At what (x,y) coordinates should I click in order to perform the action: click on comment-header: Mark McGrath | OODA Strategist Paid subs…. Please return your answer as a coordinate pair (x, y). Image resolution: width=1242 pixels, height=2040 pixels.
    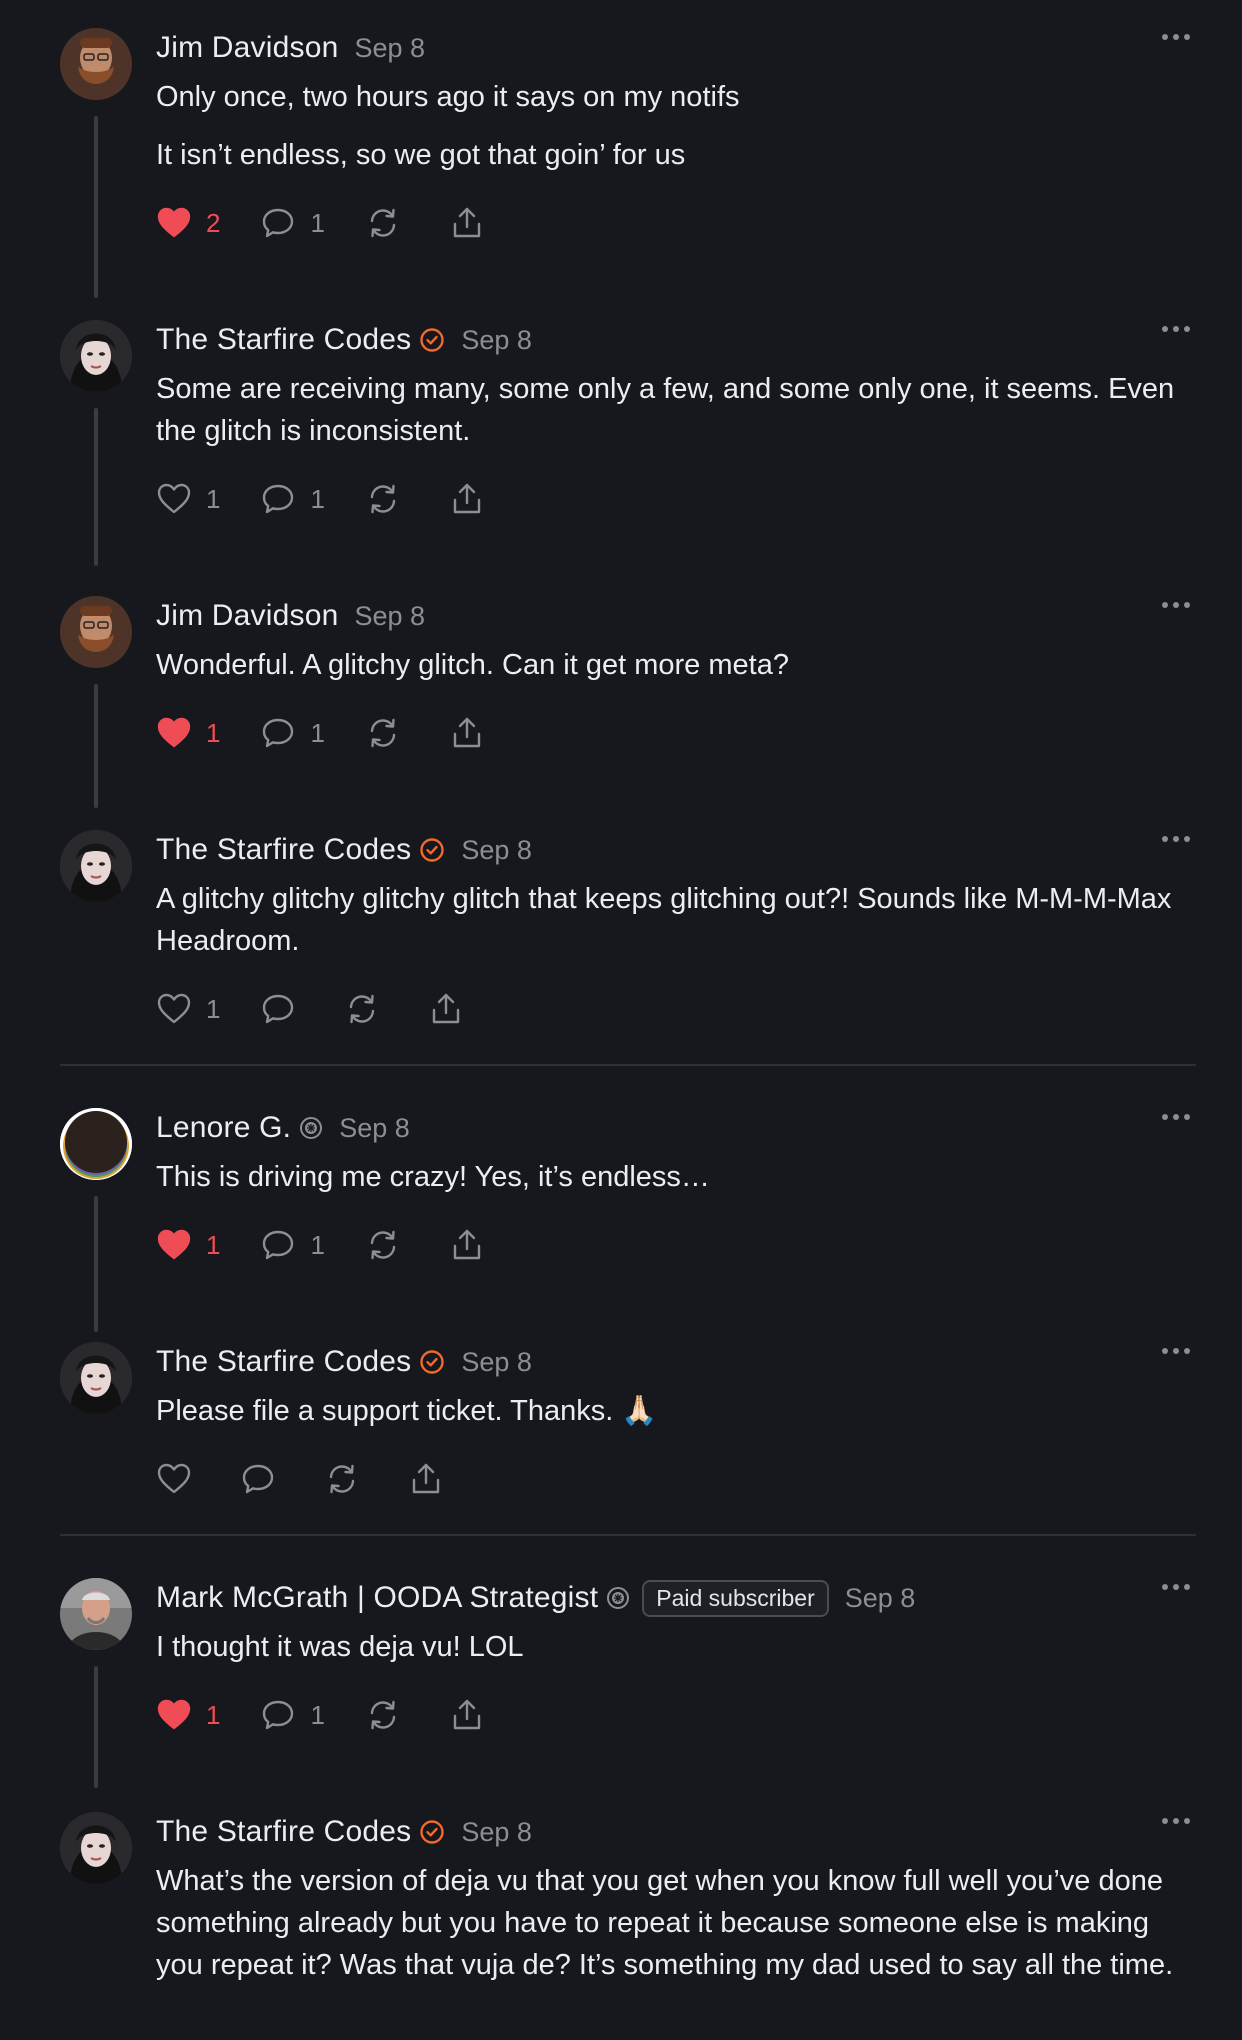
    Looking at the image, I should click on (535, 1598).